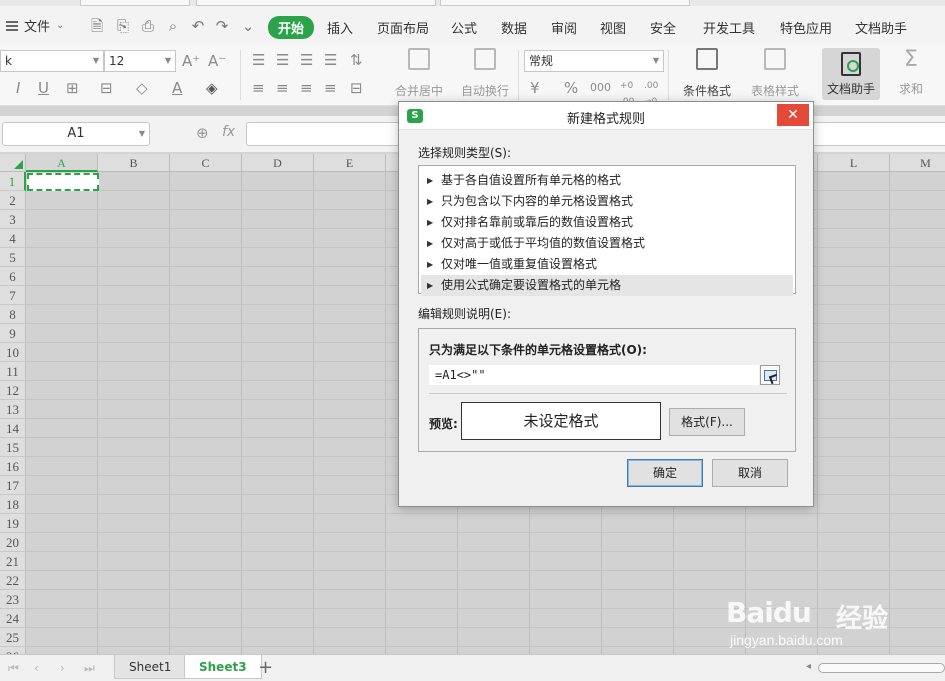 The image size is (945, 681). What do you see at coordinates (881, 668) in the screenshot?
I see `scrollbar-thumb` at bounding box center [881, 668].